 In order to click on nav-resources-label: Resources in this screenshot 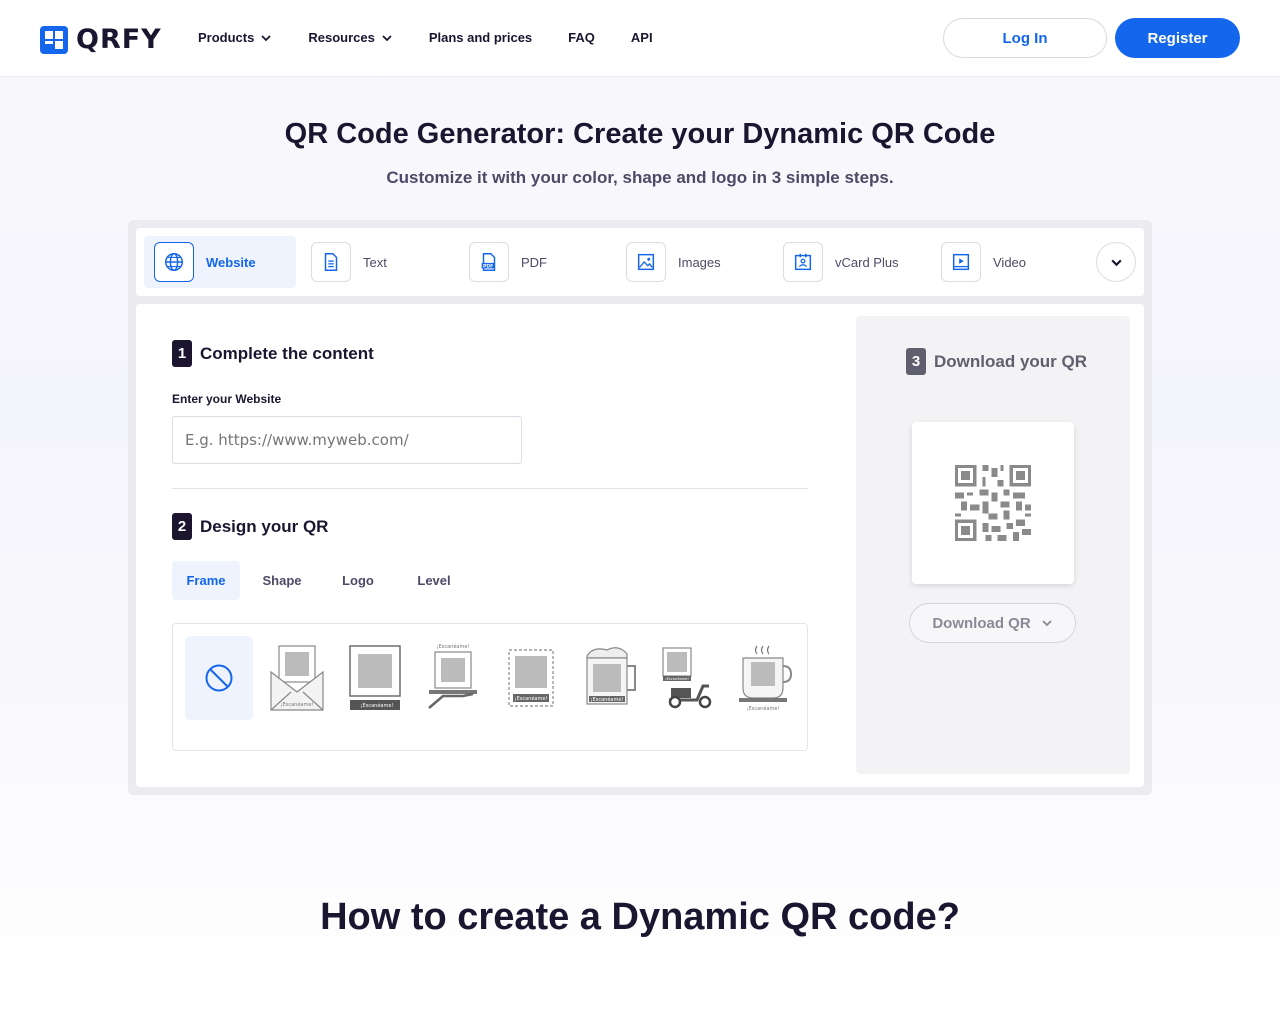, I will do `click(341, 37)`.